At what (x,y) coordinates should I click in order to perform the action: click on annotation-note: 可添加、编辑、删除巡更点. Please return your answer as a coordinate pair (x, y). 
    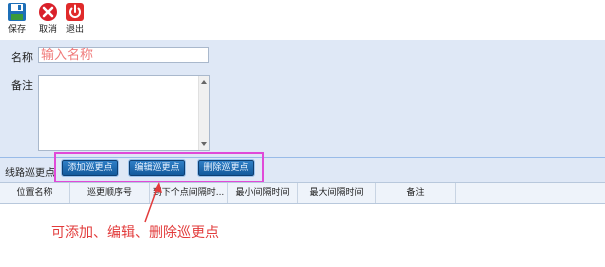
    Looking at the image, I should click on (135, 233).